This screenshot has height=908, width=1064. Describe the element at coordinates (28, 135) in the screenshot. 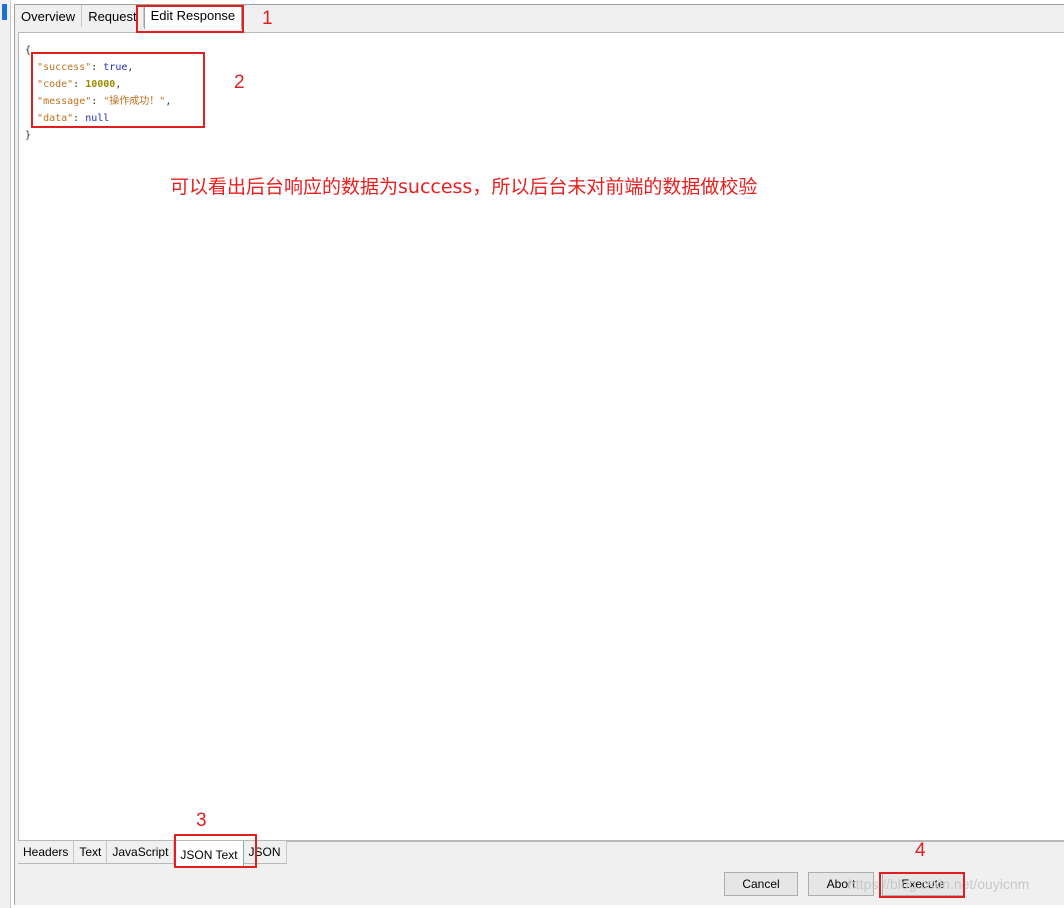

I see `code-line: }` at that location.